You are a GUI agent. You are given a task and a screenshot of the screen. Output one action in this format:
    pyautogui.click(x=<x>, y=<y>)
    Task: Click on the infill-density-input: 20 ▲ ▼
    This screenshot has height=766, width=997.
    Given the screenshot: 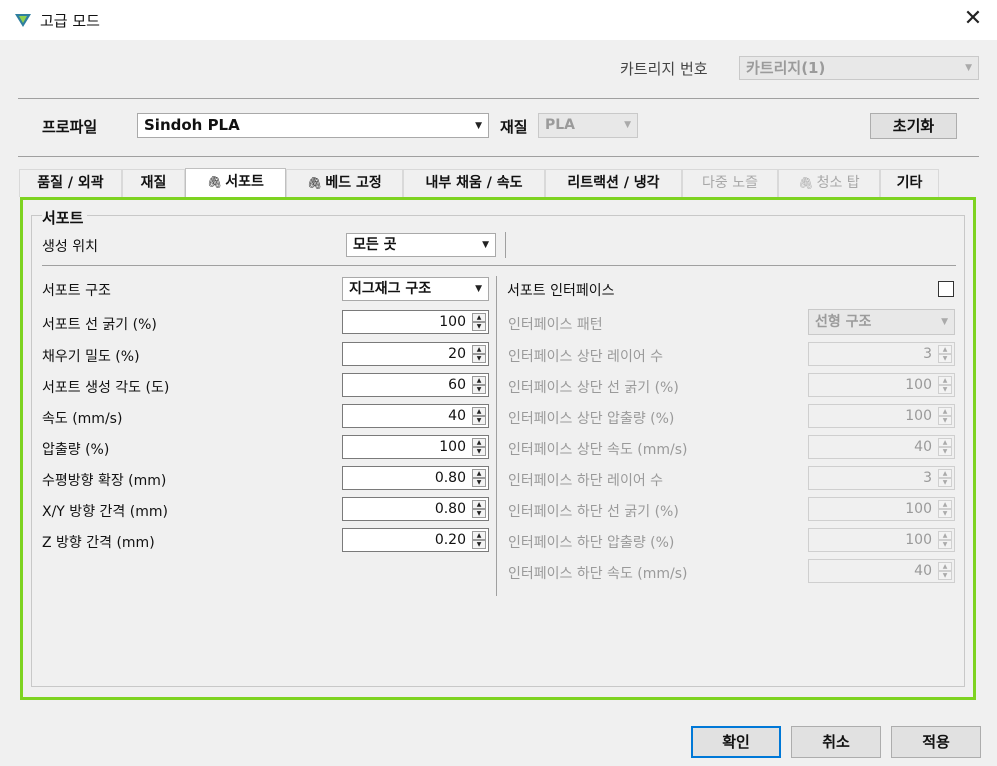 What is the action you would take?
    pyautogui.click(x=415, y=354)
    